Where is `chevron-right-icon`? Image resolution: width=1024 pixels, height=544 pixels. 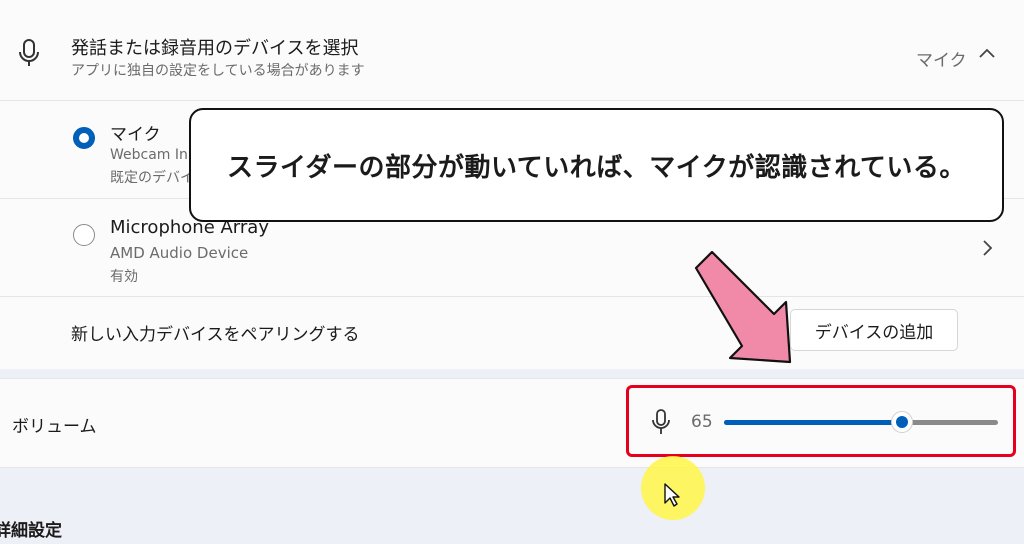
chevron-right-icon is located at coordinates (987, 248).